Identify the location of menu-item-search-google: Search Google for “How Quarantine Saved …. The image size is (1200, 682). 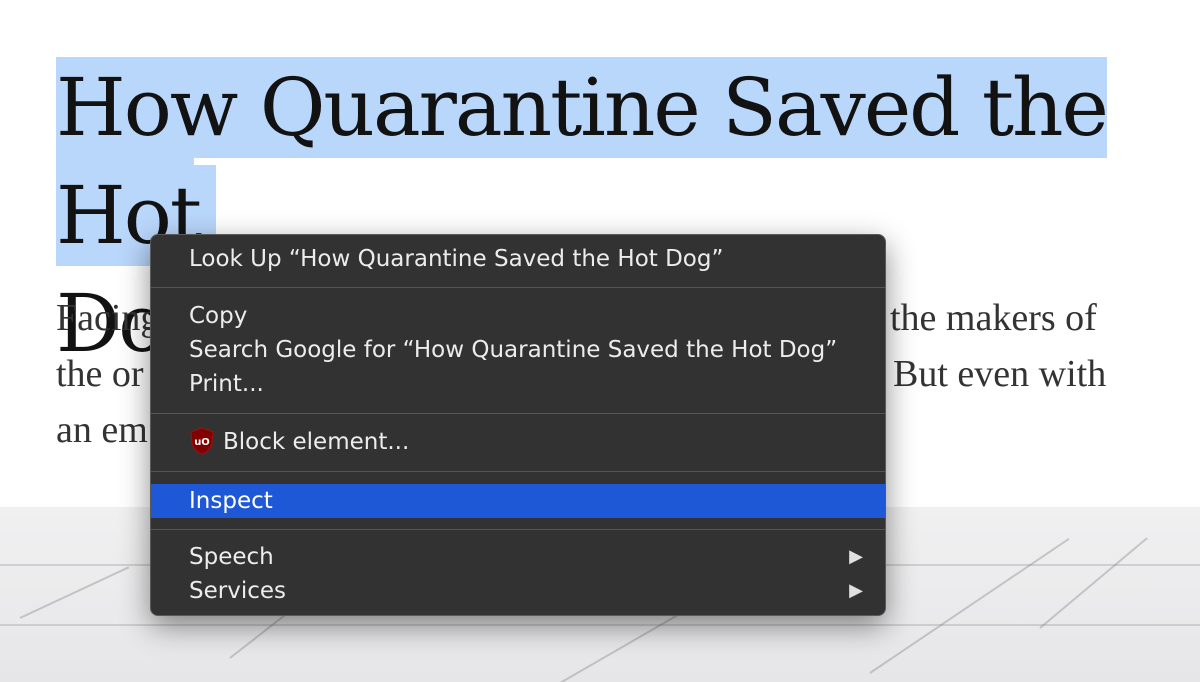
(518, 350).